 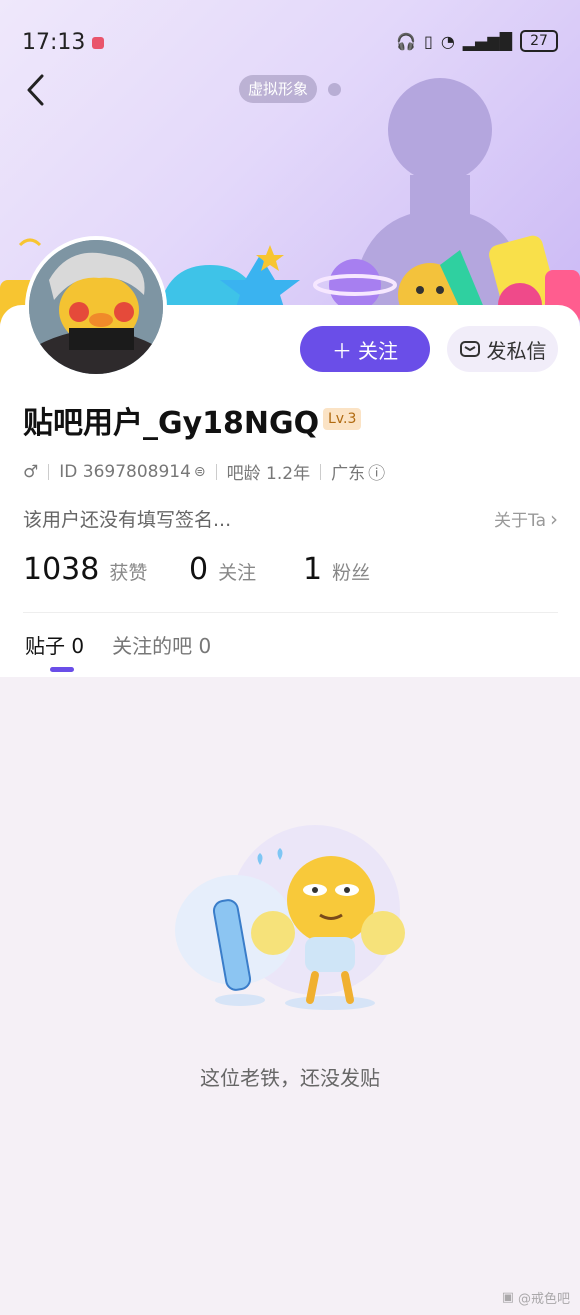 I want to click on private-message-button: 发私信, so click(x=502, y=349).